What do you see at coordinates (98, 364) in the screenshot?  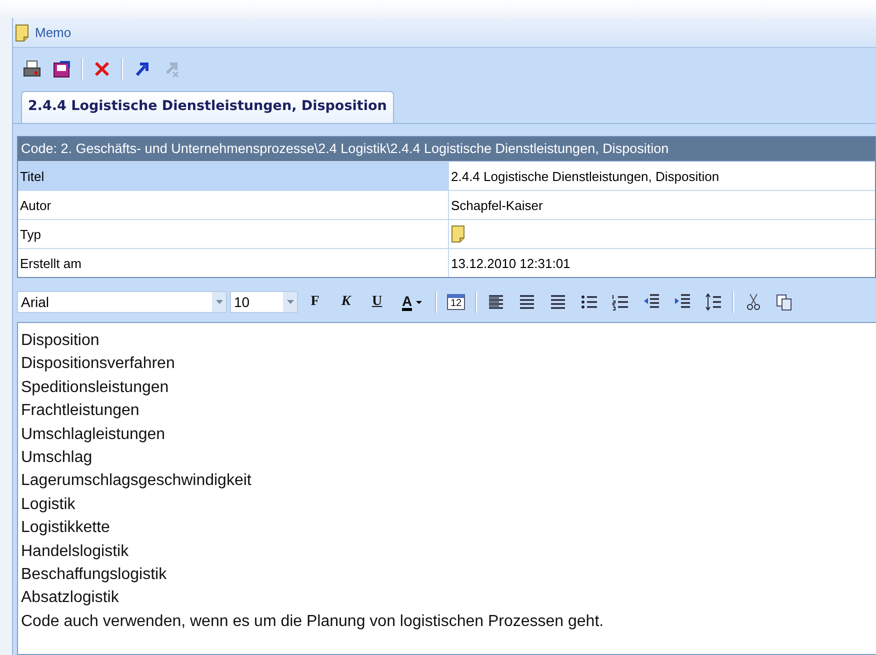 I see `memo-text-line: Dispositionsverfahren` at bounding box center [98, 364].